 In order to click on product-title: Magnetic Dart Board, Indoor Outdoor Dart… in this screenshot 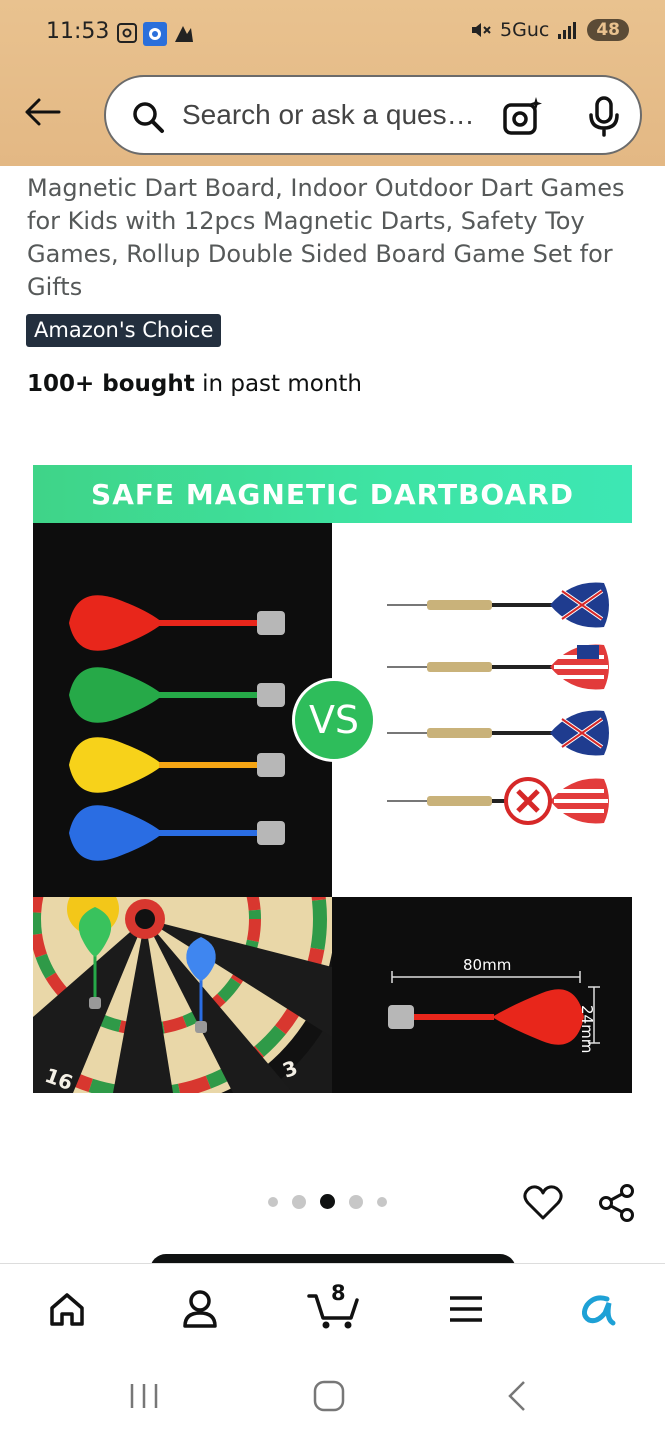, I will do `click(332, 238)`.